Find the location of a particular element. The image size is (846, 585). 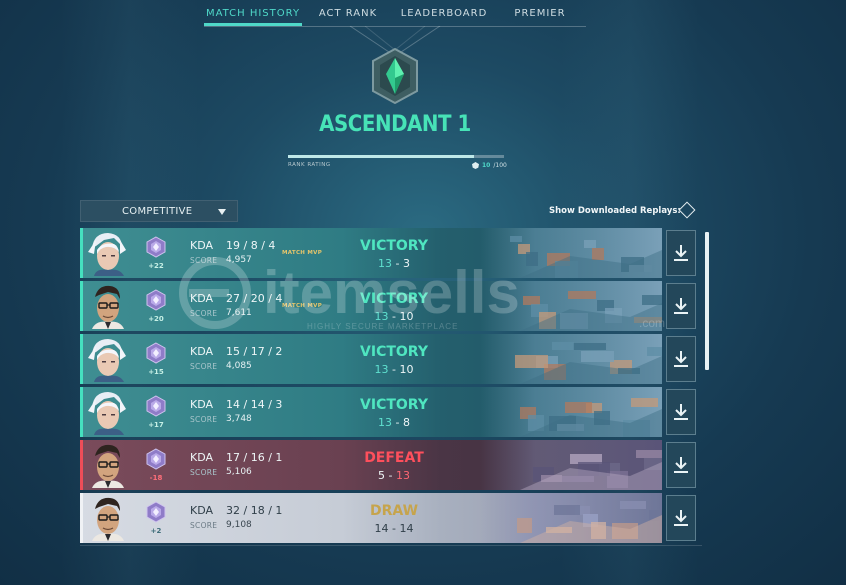

rank-rating-bar is located at coordinates (396, 156).